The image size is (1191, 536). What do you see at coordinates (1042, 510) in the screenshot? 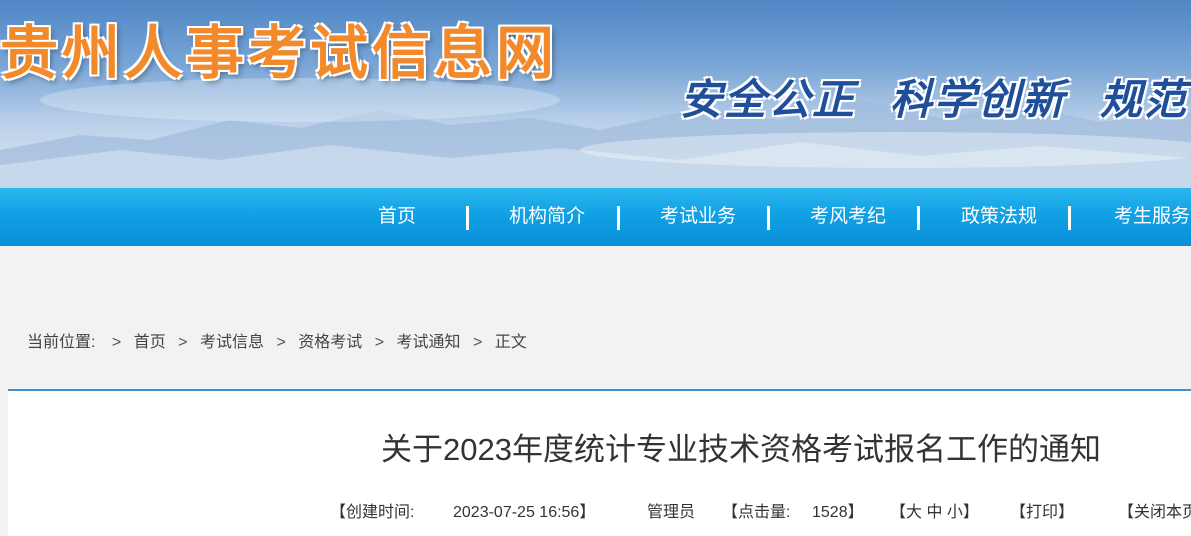
I see `print-button: 【打印】` at bounding box center [1042, 510].